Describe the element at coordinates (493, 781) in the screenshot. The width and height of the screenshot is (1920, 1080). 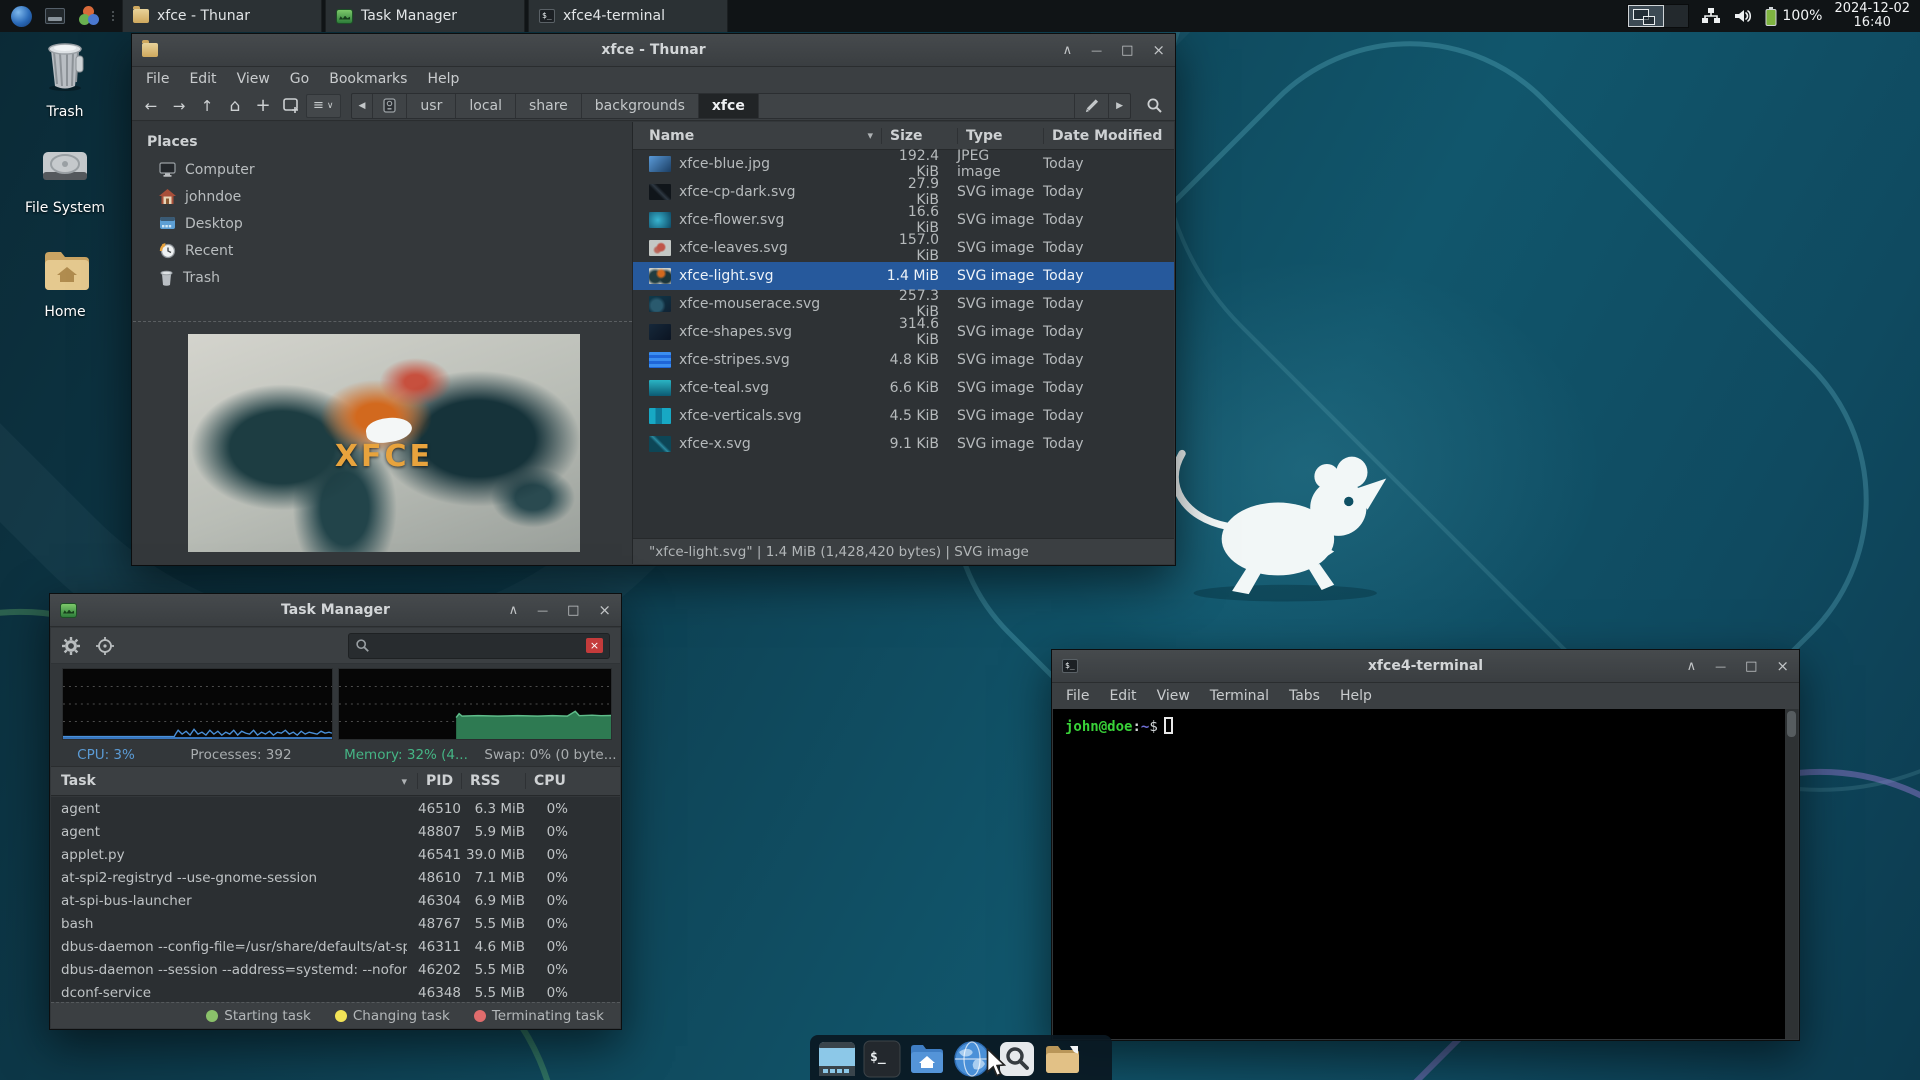
I see `column-rss: RSS` at that location.